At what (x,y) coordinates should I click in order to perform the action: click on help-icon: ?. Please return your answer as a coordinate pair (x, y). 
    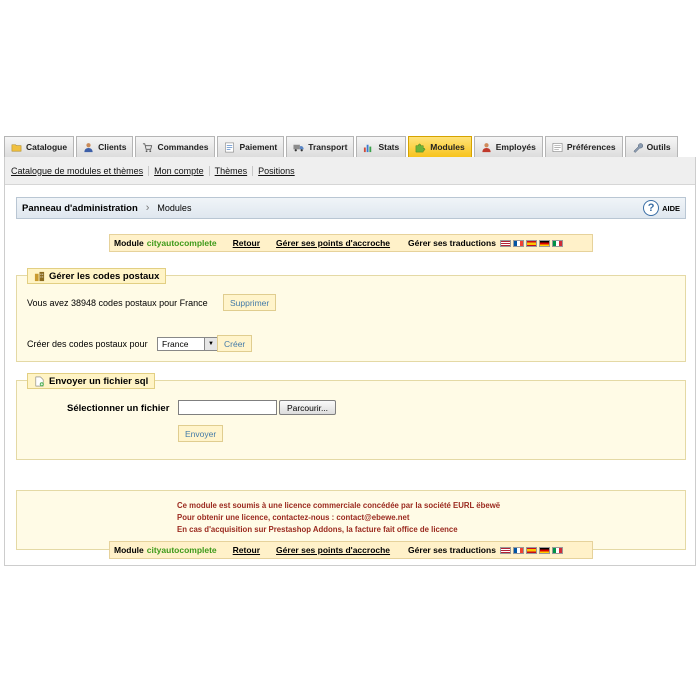
    Looking at the image, I should click on (651, 208).